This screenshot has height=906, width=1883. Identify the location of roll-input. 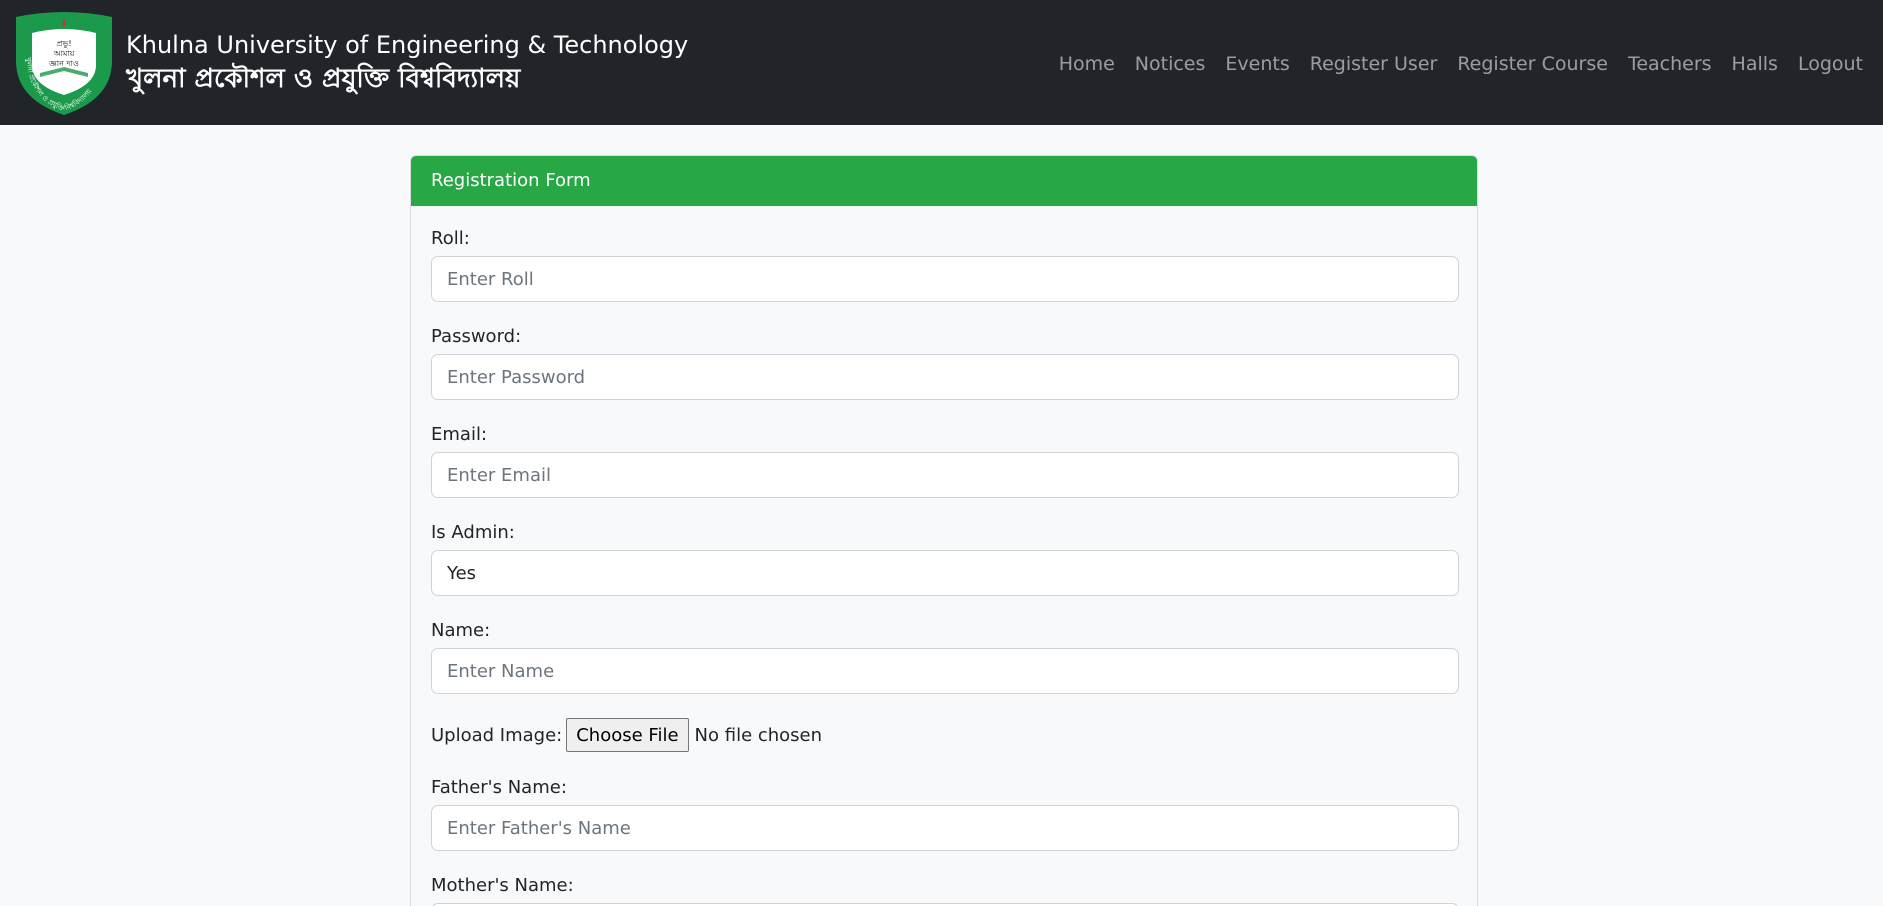
(945, 279).